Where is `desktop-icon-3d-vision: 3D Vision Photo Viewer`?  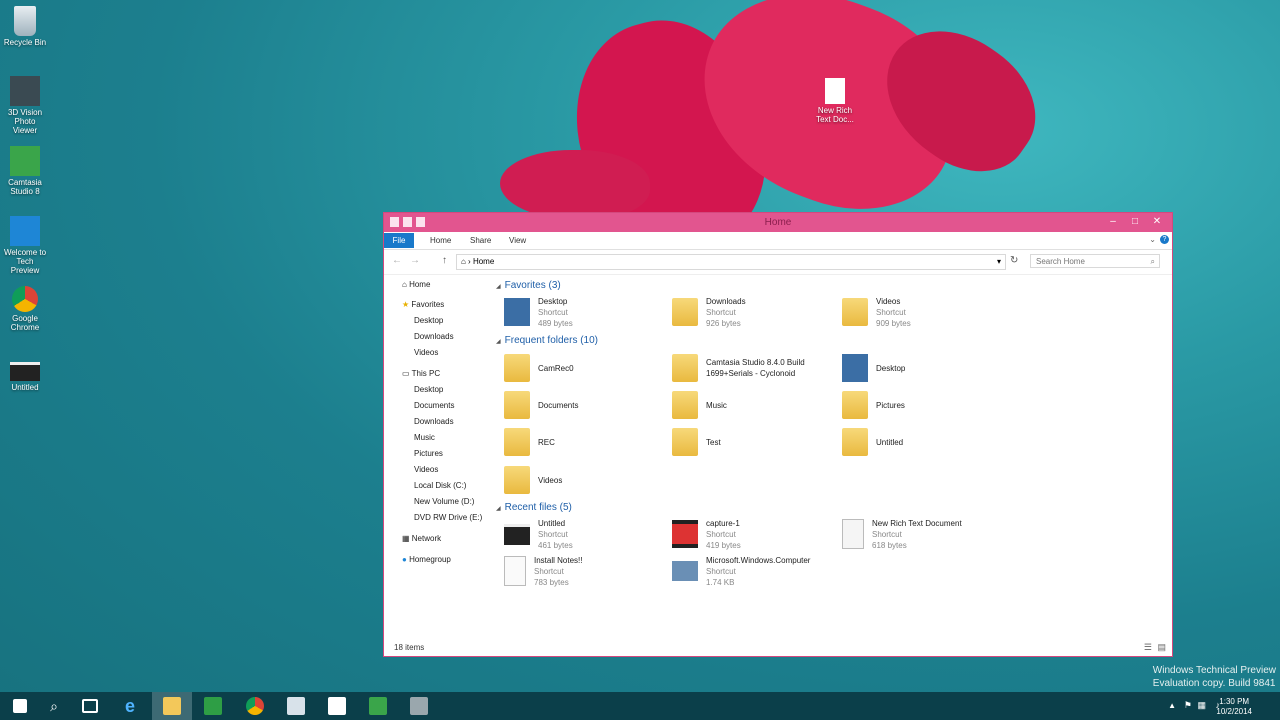
desktop-icon-3d-vision: 3D Vision Photo Viewer is located at coordinates (25, 105).